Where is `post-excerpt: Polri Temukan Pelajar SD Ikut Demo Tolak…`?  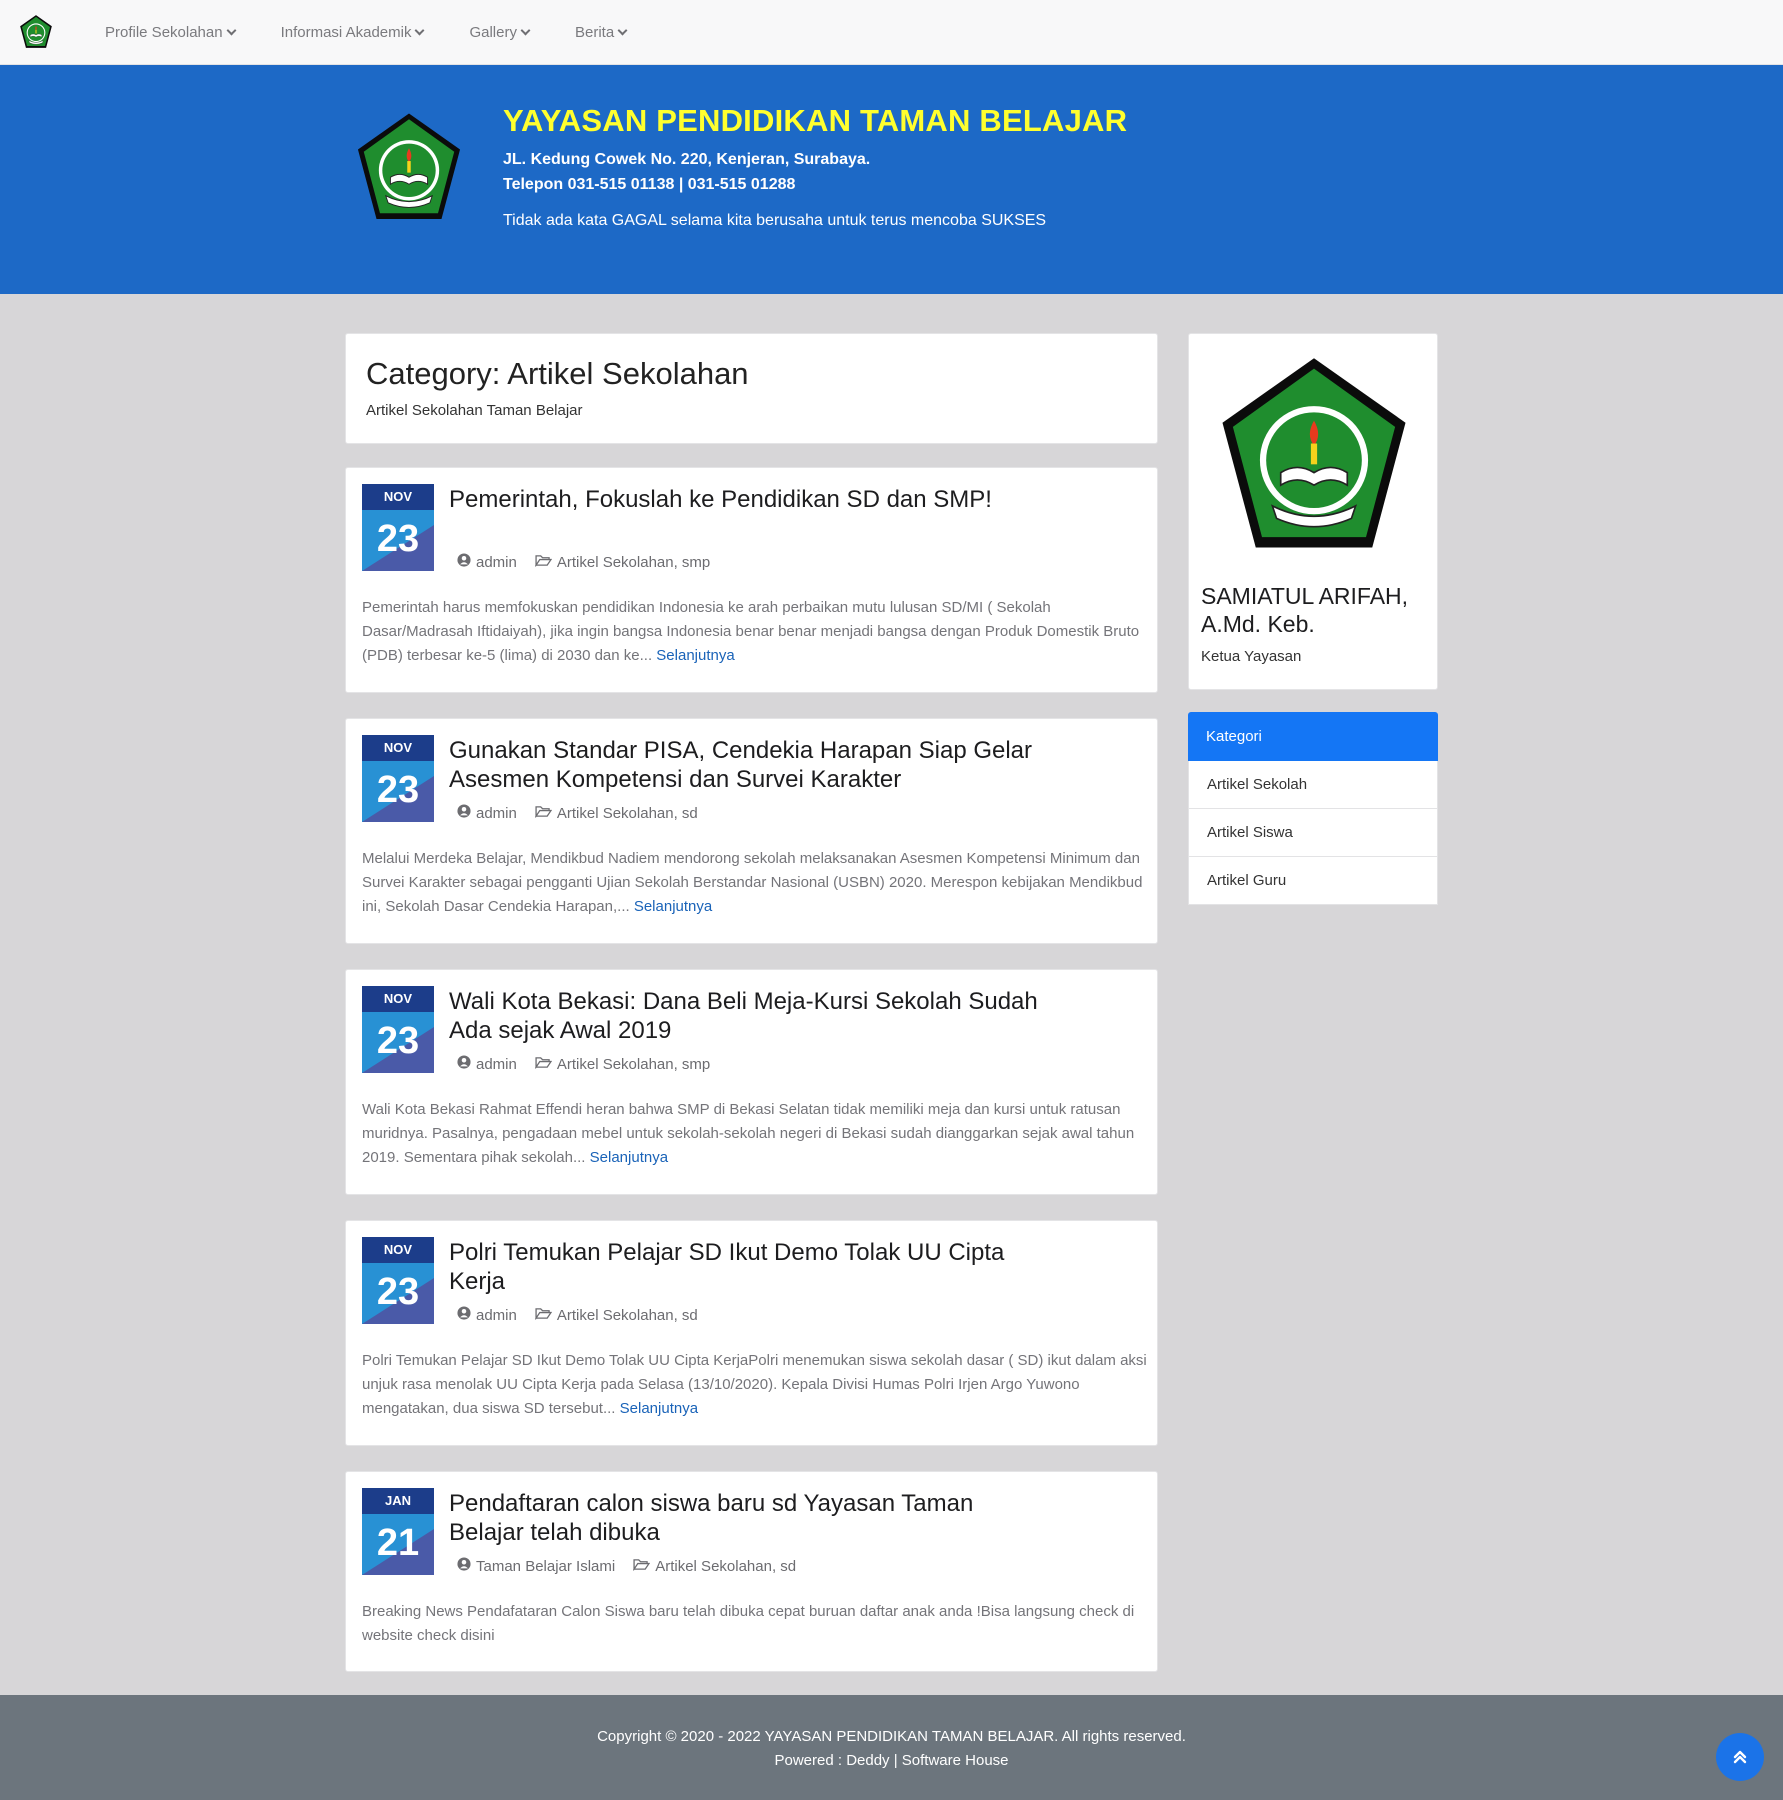
post-excerpt: Polri Temukan Pelajar SD Ikut Demo Tolak… is located at coordinates (754, 1384).